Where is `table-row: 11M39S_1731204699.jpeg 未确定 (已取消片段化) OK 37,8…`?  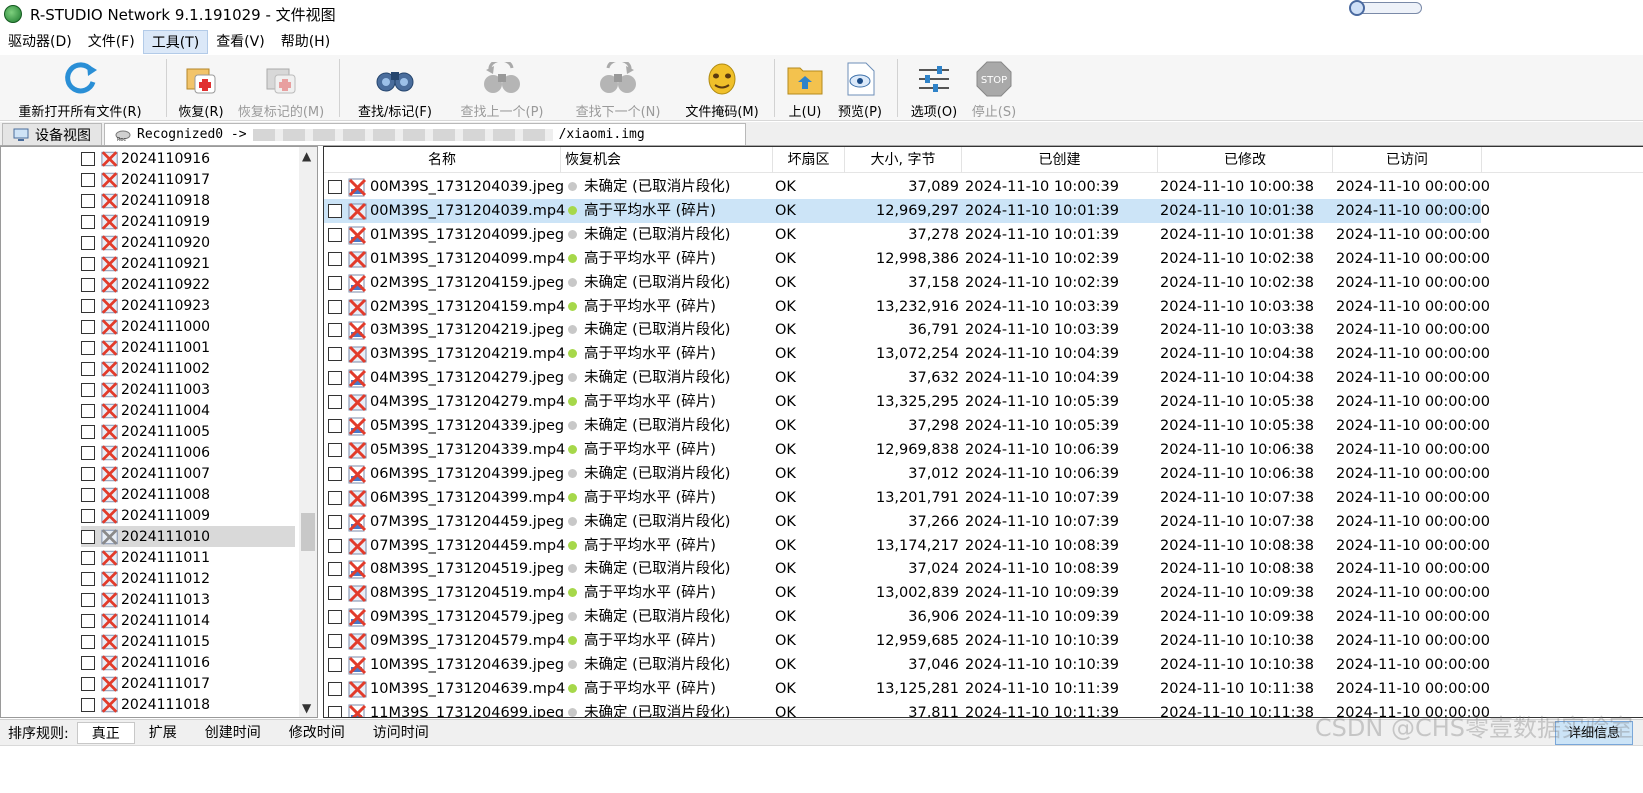 table-row: 11M39S_1731204699.jpeg 未确定 (已取消片段化) OK 37,8… is located at coordinates (907, 709).